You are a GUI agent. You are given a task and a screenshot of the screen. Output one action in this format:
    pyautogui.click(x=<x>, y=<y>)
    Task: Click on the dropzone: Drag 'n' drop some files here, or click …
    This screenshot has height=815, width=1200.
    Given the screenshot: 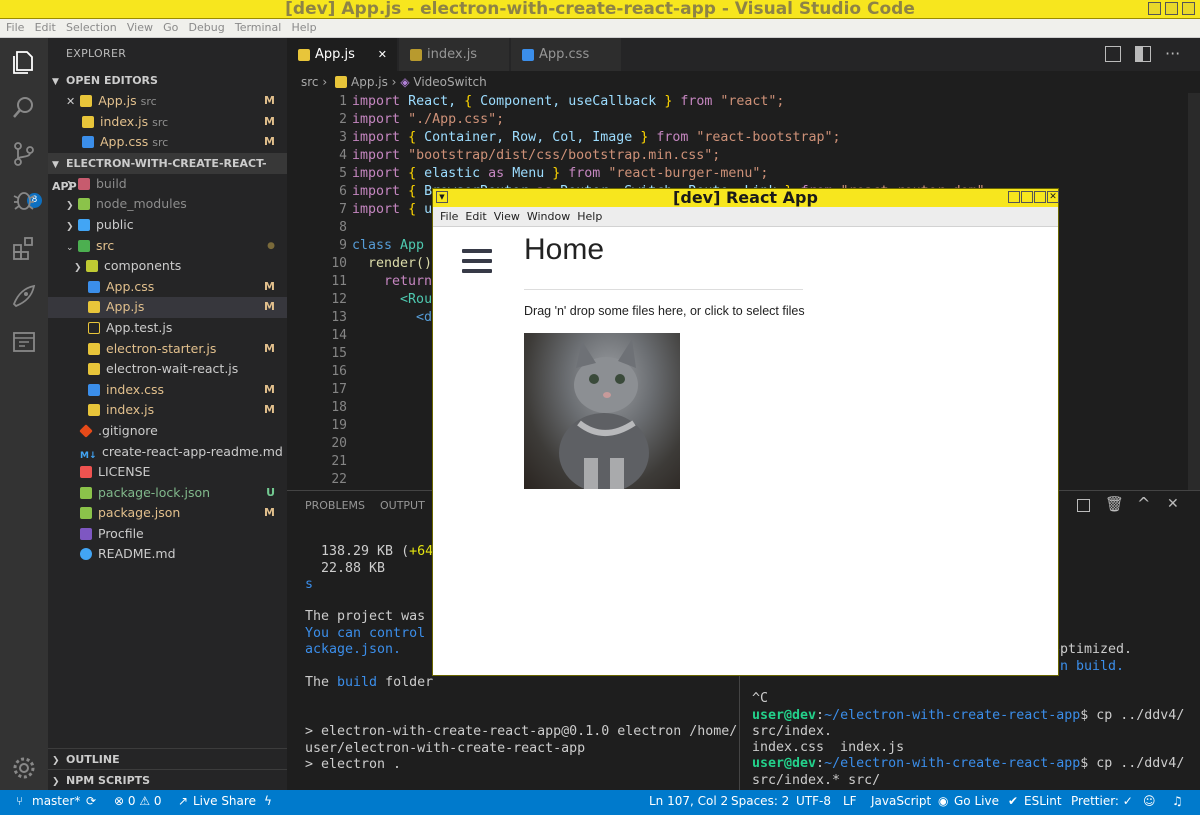 What is the action you would take?
    pyautogui.click(x=664, y=311)
    